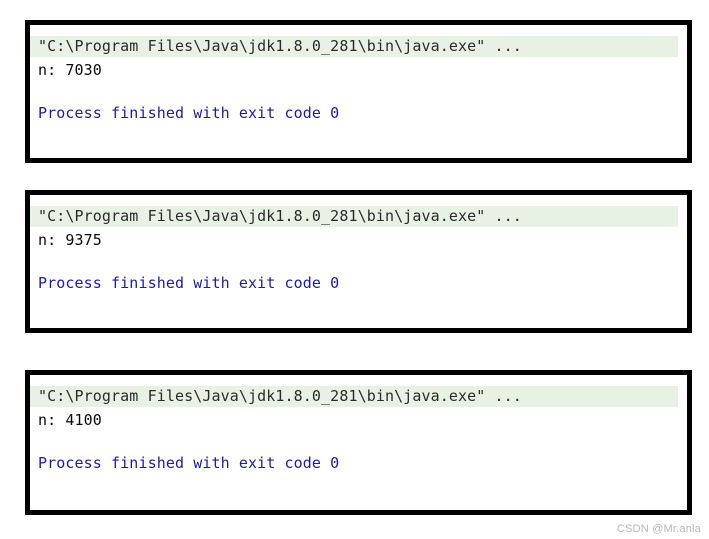 The width and height of the screenshot is (709, 539). What do you see at coordinates (70, 70) in the screenshot?
I see `console-output-line: n: 7030` at bounding box center [70, 70].